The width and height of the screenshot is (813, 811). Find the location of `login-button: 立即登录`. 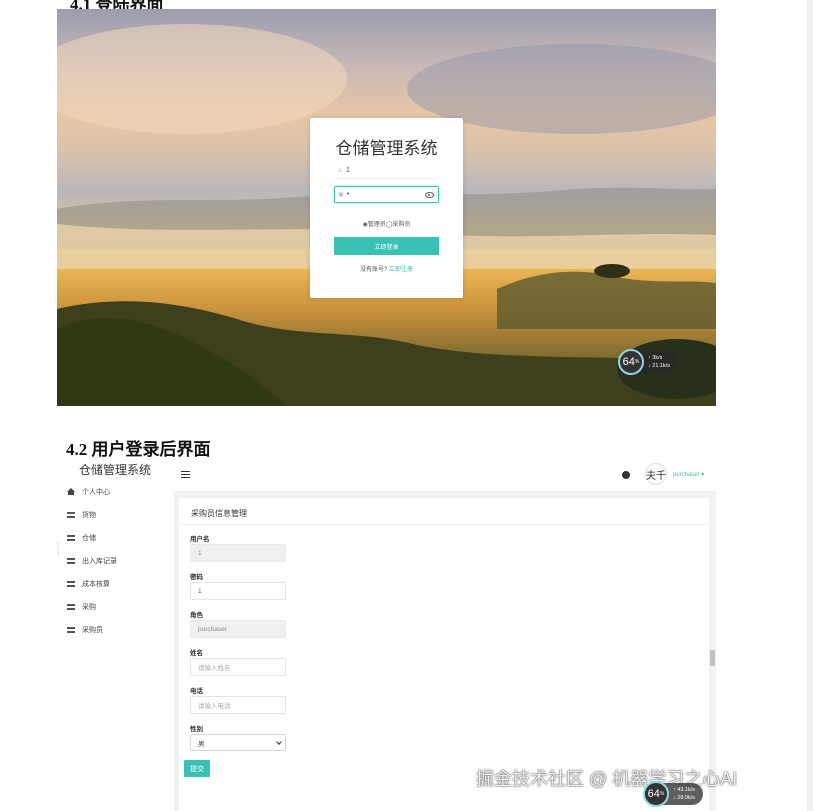

login-button: 立即登录 is located at coordinates (386, 246).